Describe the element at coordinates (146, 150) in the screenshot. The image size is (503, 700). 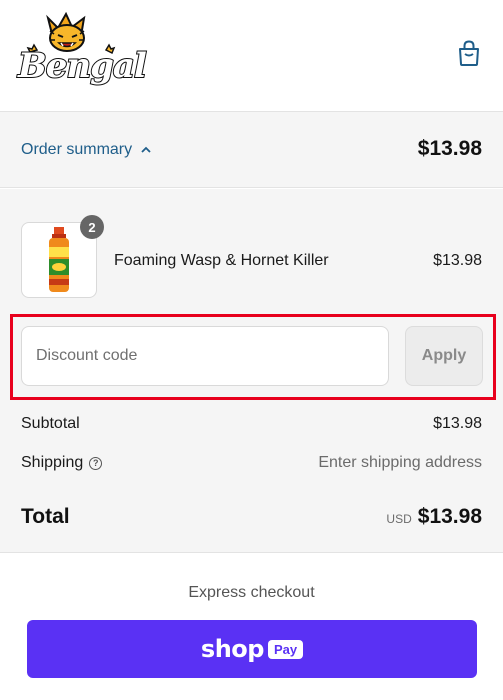
I see `chevron-up-icon` at that location.